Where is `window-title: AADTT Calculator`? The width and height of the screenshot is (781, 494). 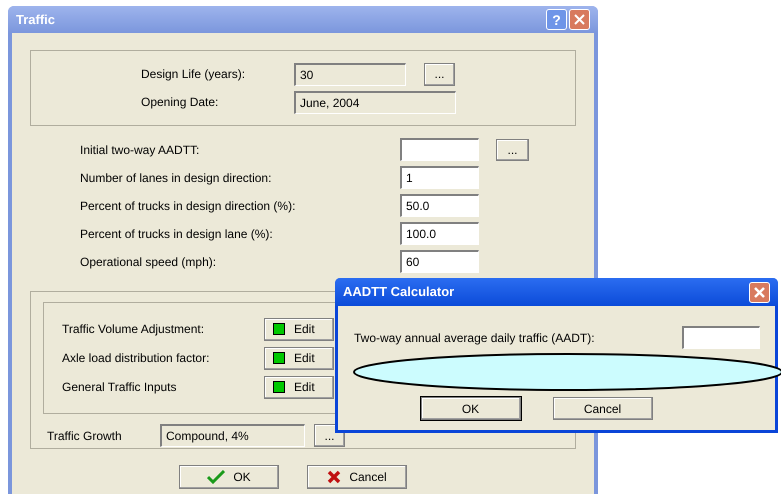
window-title: AADTT Calculator is located at coordinates (398, 292).